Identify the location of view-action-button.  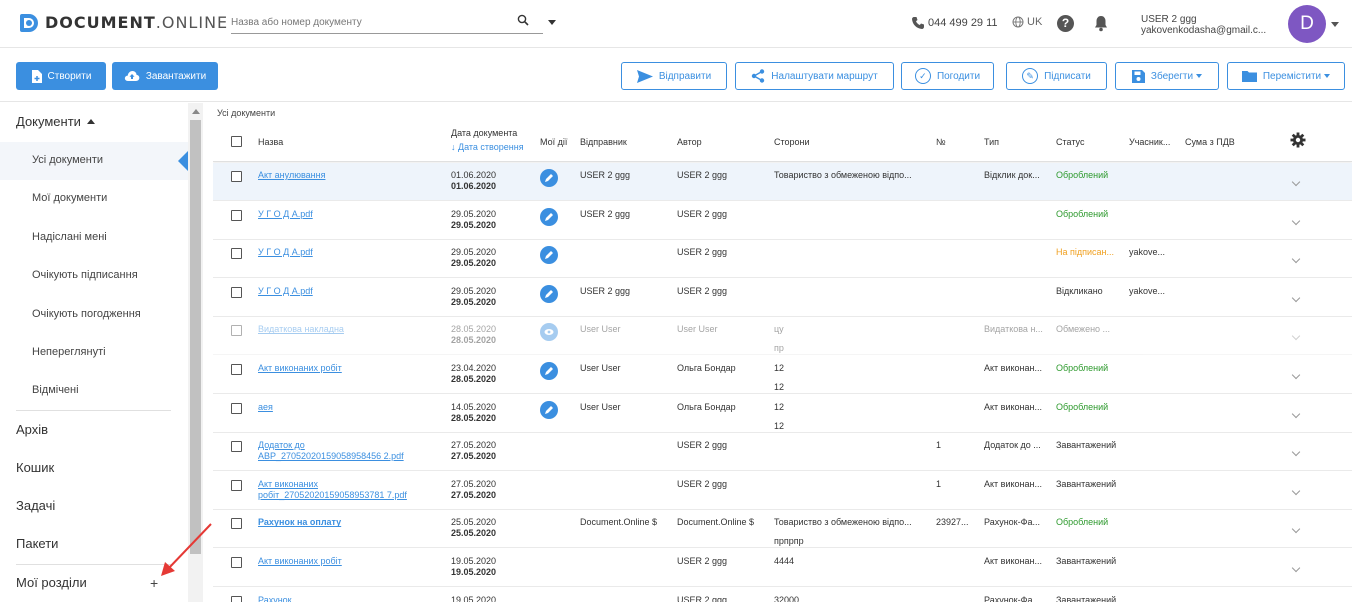
(549, 332).